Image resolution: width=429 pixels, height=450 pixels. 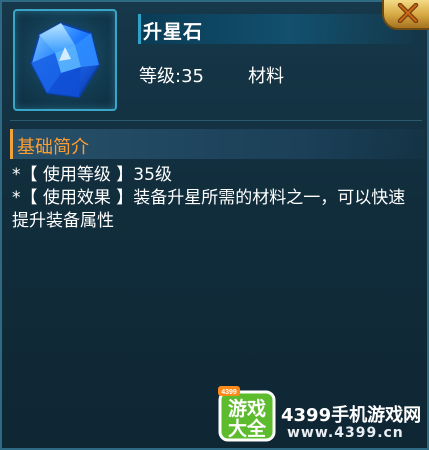 I want to click on item-category: 材料, so click(x=266, y=76).